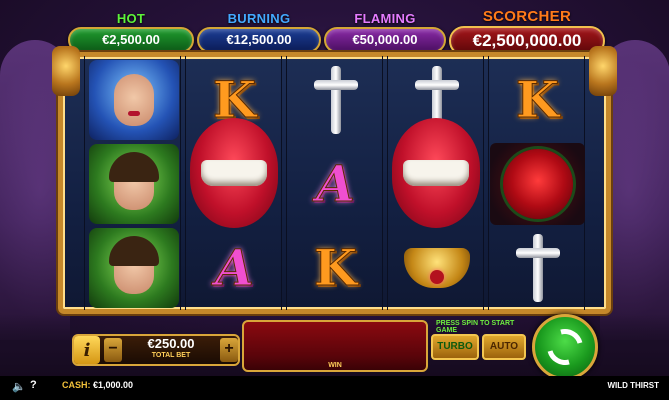 The image size is (669, 400). Describe the element at coordinates (229, 350) in the screenshot. I see `increase-bet-button: +` at that location.